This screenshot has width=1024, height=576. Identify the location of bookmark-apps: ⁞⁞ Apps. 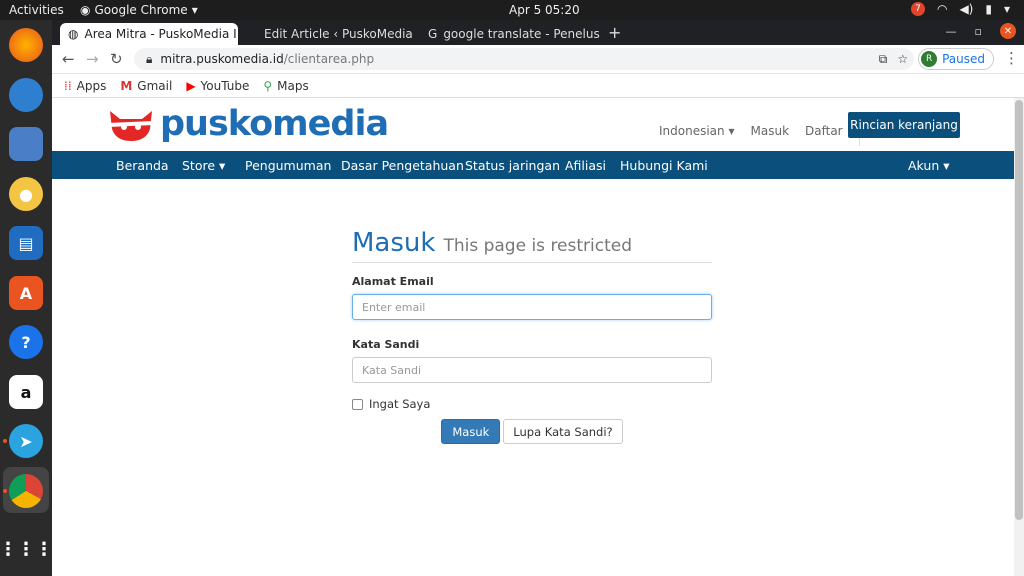
(85, 86).